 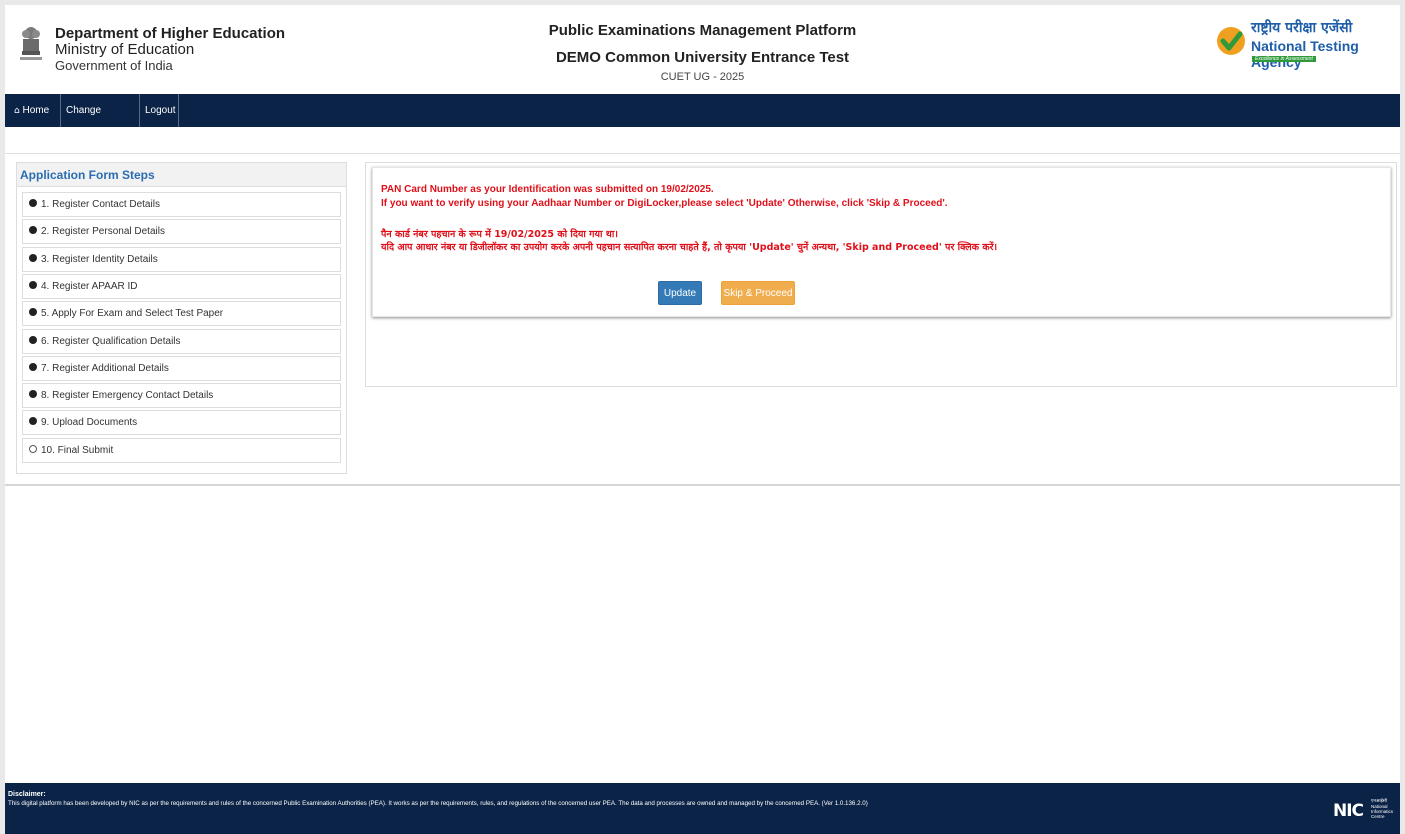 I want to click on nta-hindi-name: राष्ट्रीय परीक्षा एजेंसी, so click(x=1302, y=28).